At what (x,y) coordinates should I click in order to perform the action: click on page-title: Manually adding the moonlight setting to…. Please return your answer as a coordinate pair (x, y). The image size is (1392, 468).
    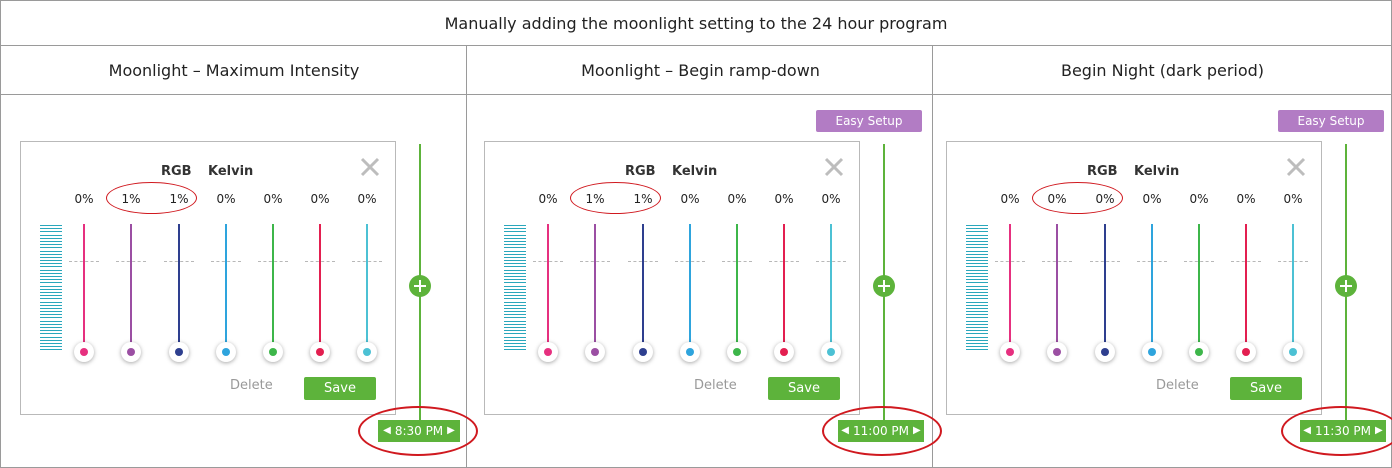
    Looking at the image, I should click on (696, 23).